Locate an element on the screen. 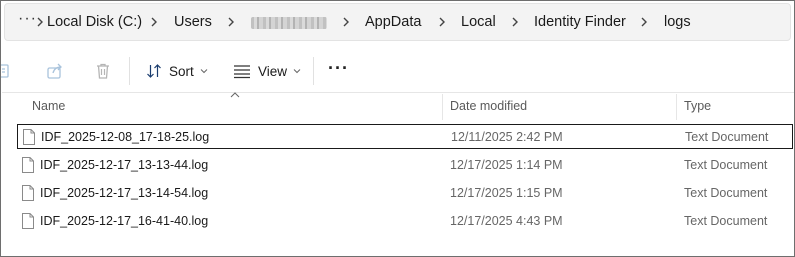 This screenshot has height=257, width=795. column-header-name: Name is located at coordinates (236, 106).